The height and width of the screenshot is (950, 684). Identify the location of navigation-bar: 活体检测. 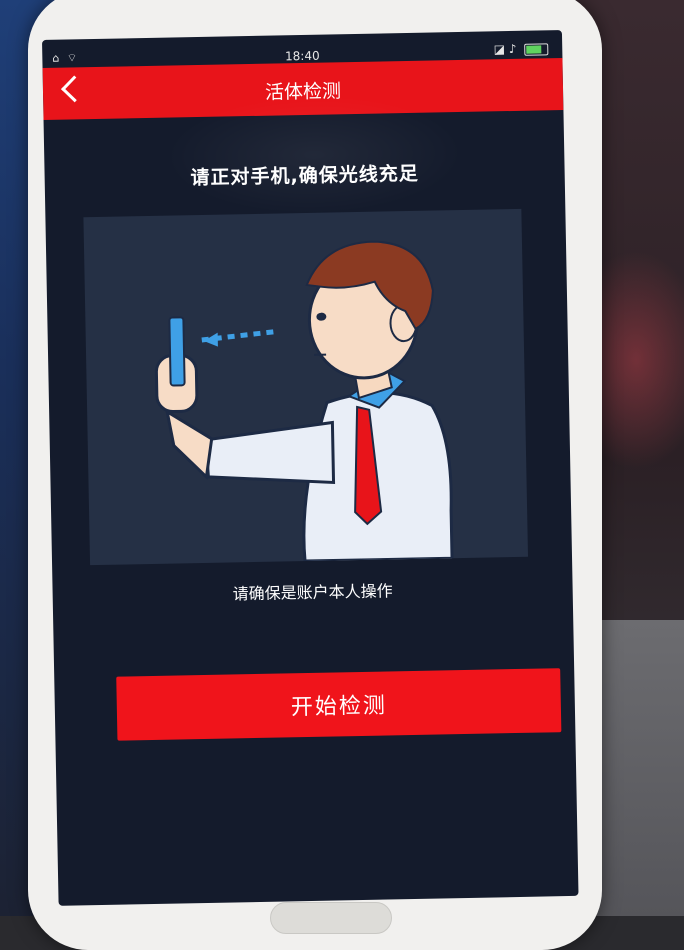
(303, 89).